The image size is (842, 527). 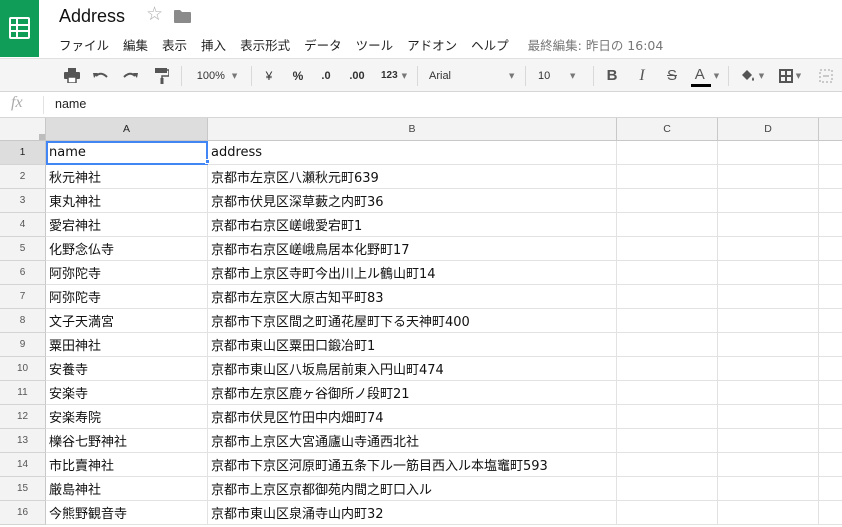 I want to click on cell-address: 京都市下京区河原町通五条下ル一筋目西入ル本塩竈町593, so click(x=412, y=465).